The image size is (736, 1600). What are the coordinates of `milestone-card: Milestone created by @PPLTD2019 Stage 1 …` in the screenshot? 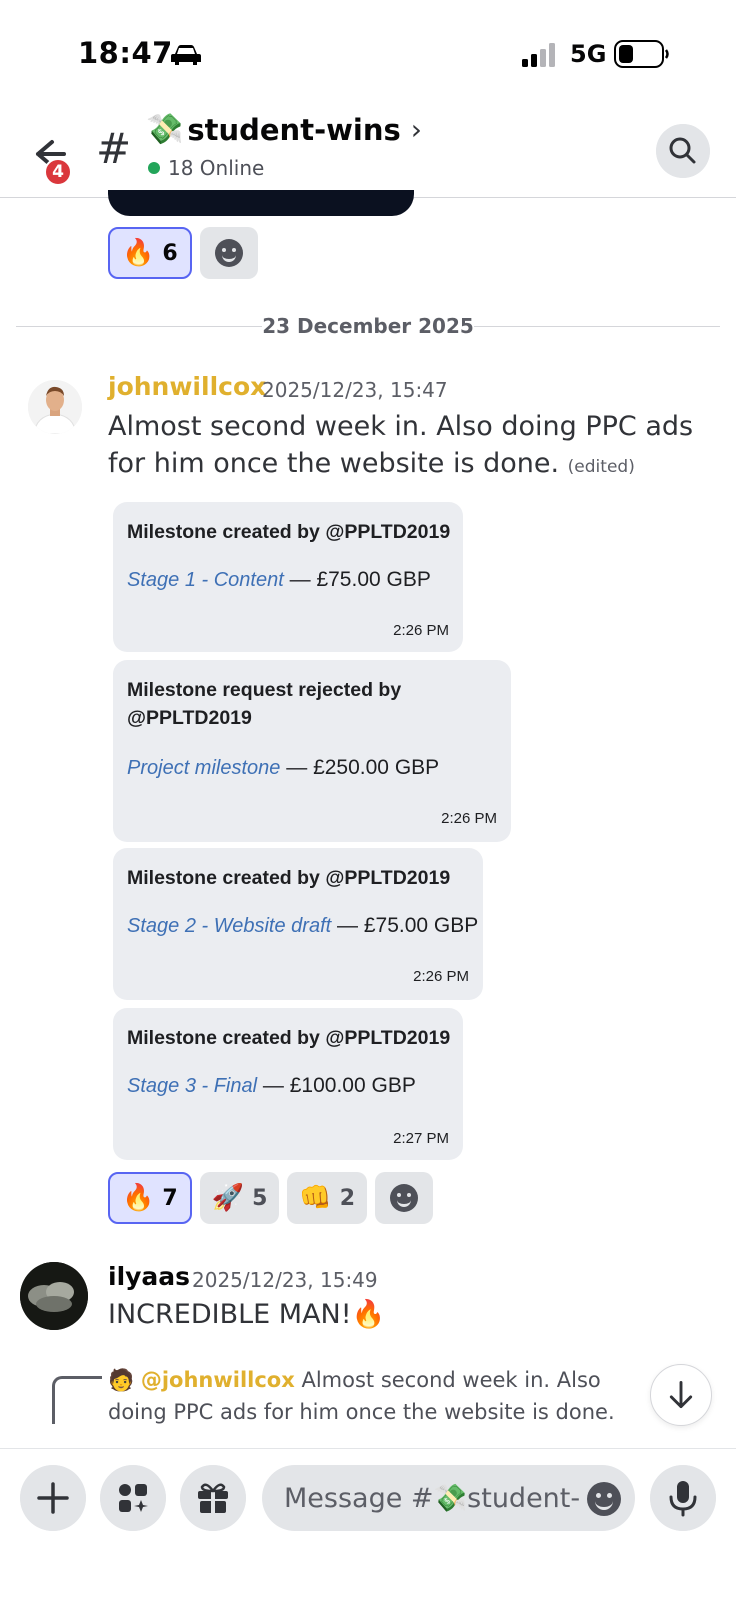 It's located at (288, 577).